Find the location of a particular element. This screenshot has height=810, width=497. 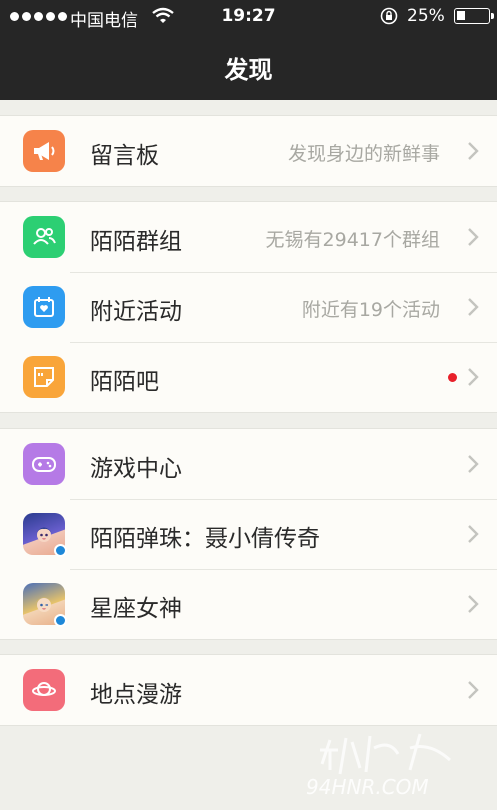

rotation-lock-icon is located at coordinates (389, 16).